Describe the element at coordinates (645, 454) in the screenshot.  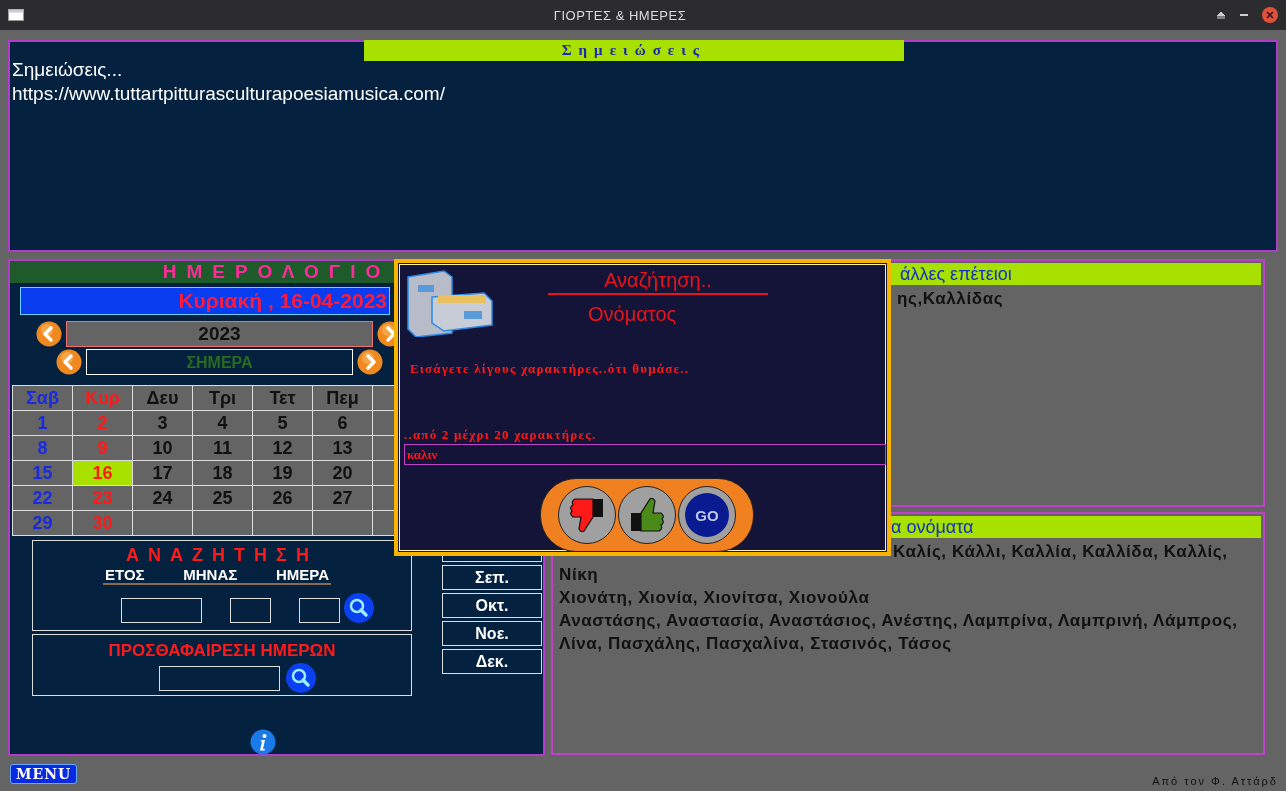
I see `name-input-field: καλιν` at that location.